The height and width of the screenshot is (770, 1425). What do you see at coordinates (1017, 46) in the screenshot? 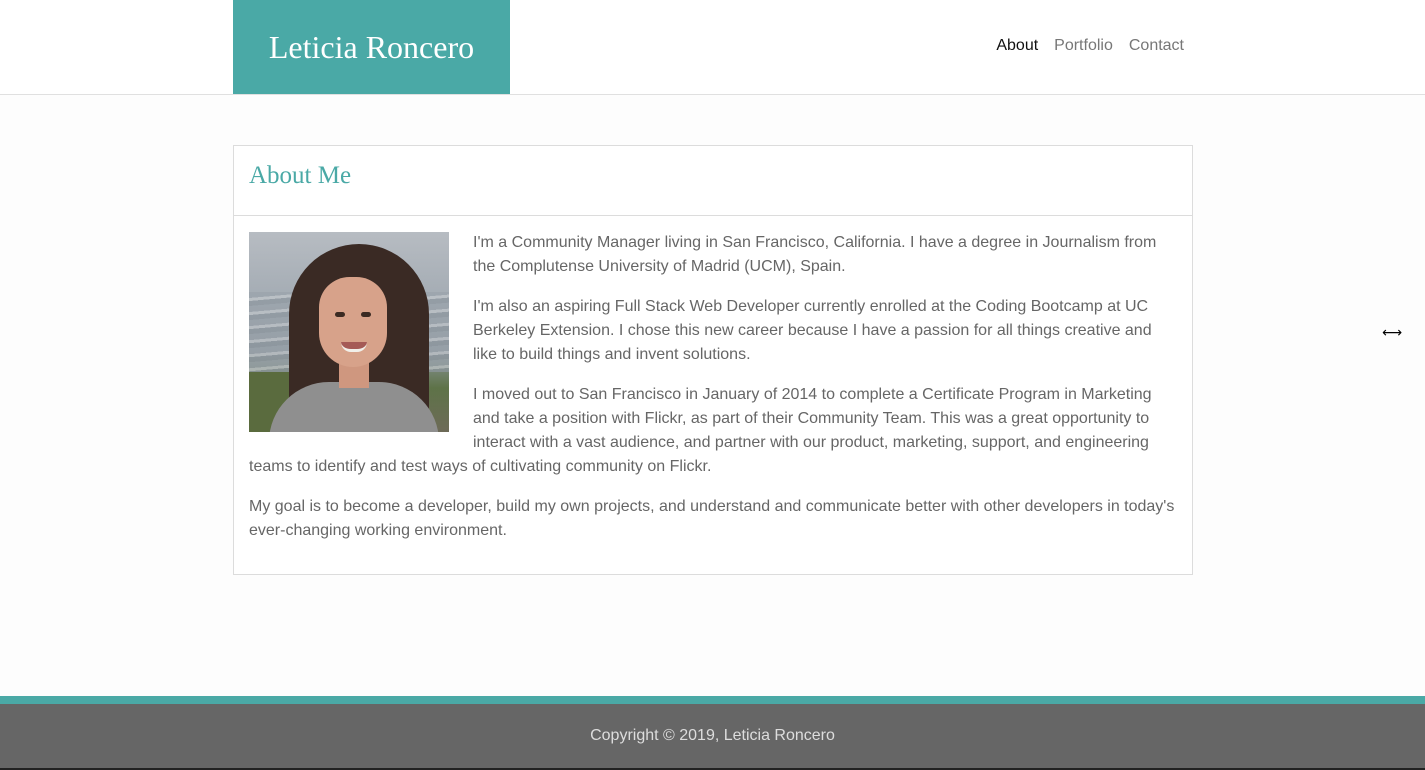
I see `nav-link-about: About` at bounding box center [1017, 46].